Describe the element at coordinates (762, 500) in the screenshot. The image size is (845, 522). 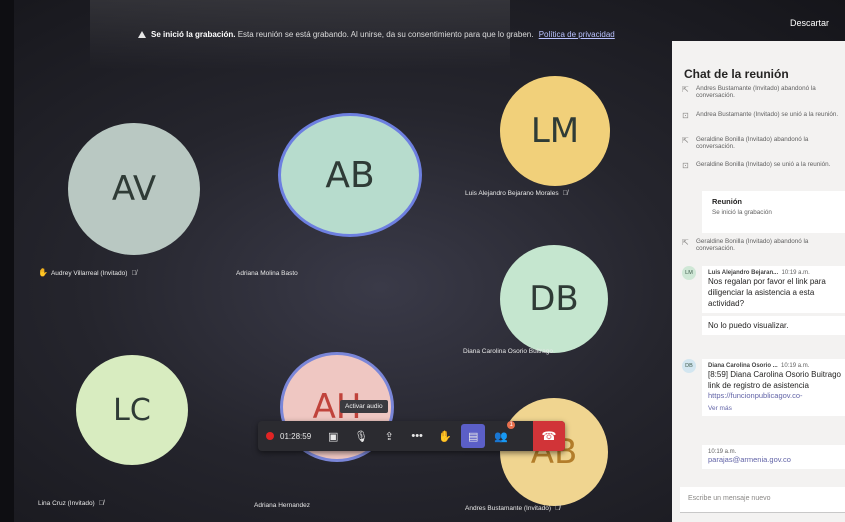
I see `chat-compose-input: Escribe un mensaje nuevo` at that location.